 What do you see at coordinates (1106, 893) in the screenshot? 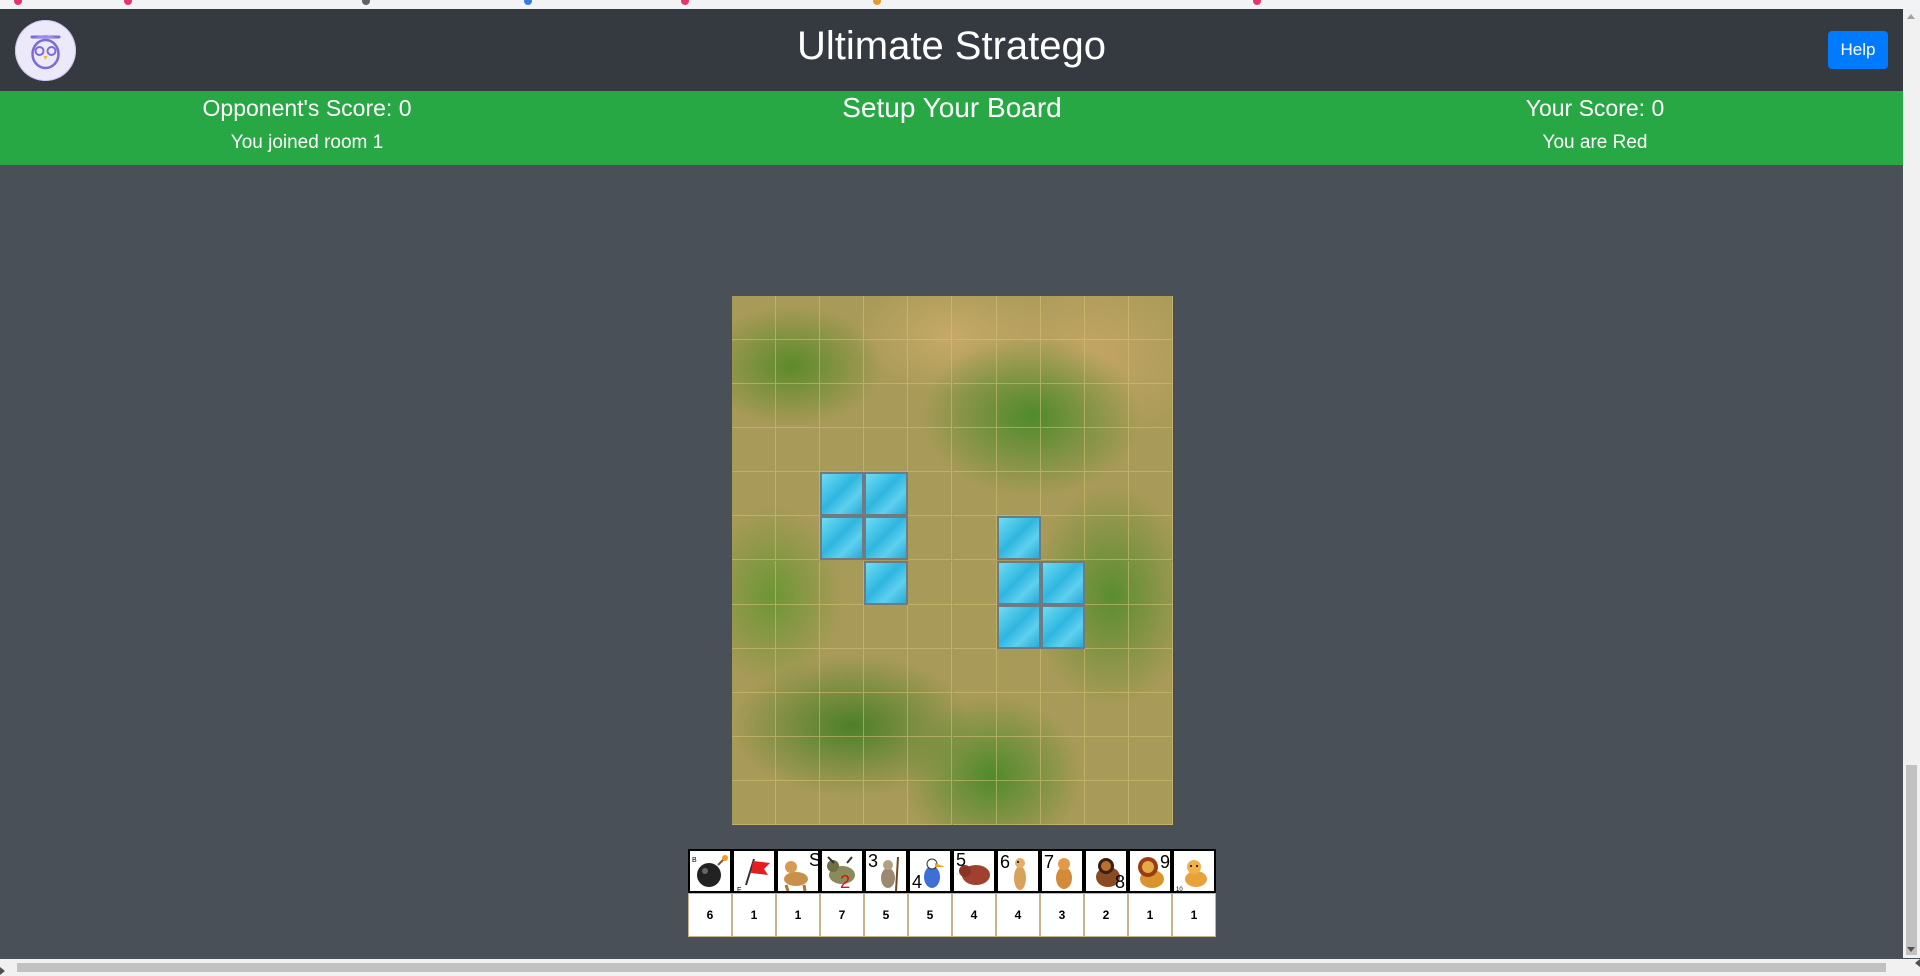
I see `piece-colonel: 82` at bounding box center [1106, 893].